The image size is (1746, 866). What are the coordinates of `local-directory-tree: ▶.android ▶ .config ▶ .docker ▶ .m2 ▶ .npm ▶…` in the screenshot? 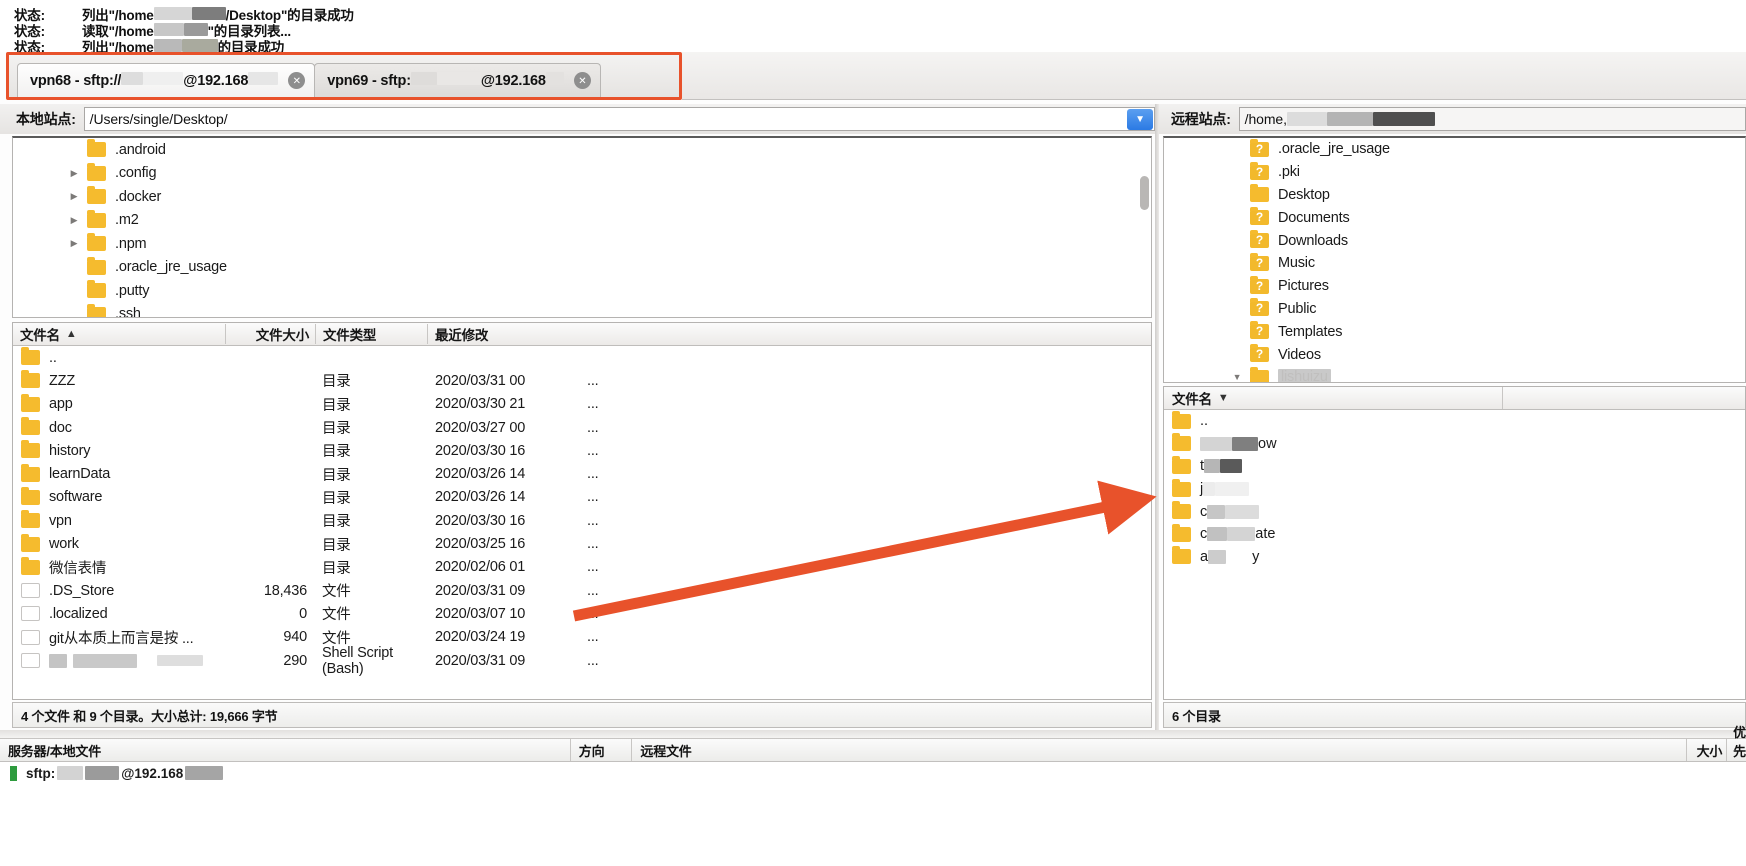 It's located at (582, 227).